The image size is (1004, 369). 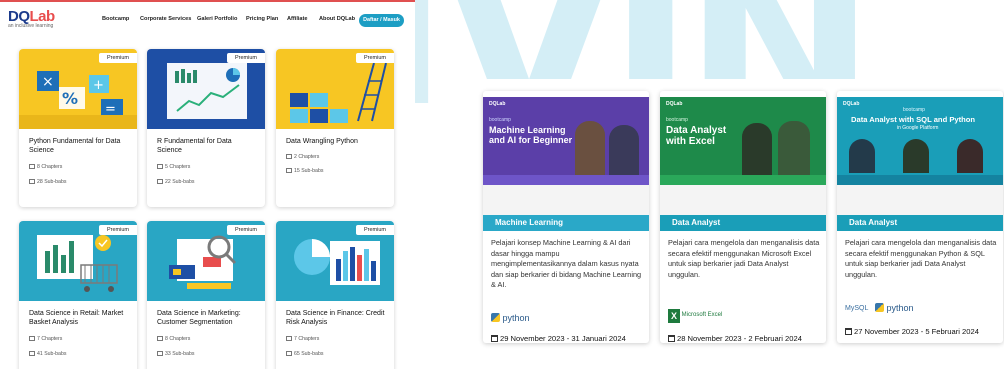 I want to click on subbab-count: 22 Sub-babs, so click(x=175, y=182).